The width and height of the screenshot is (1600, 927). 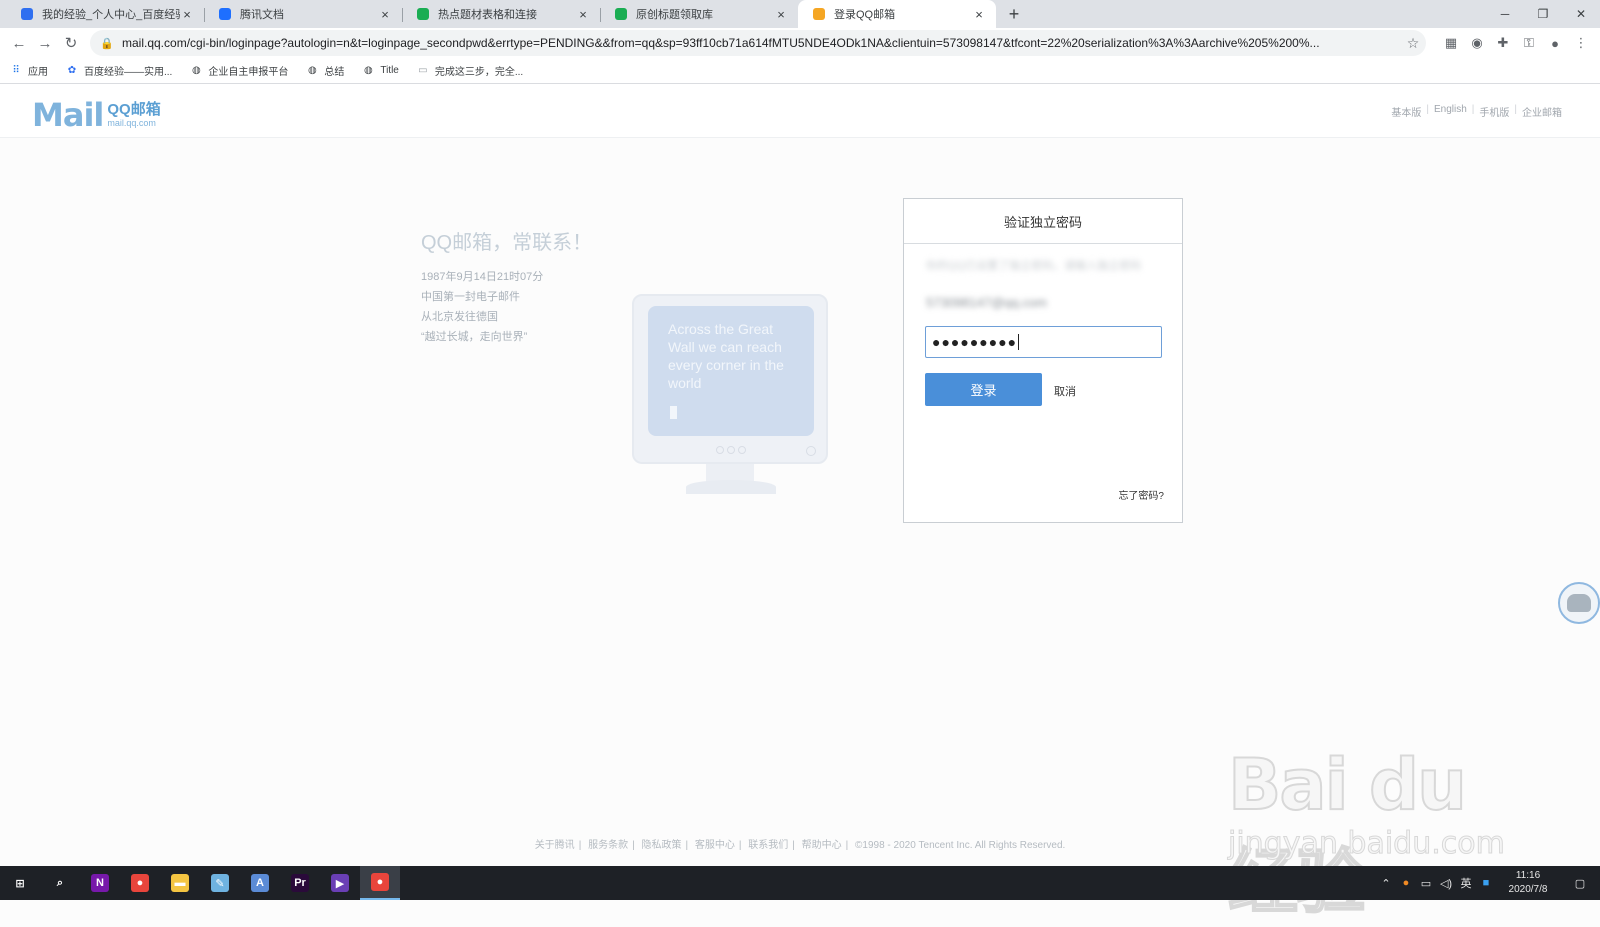 I want to click on support-bot-icon, so click(x=1579, y=603).